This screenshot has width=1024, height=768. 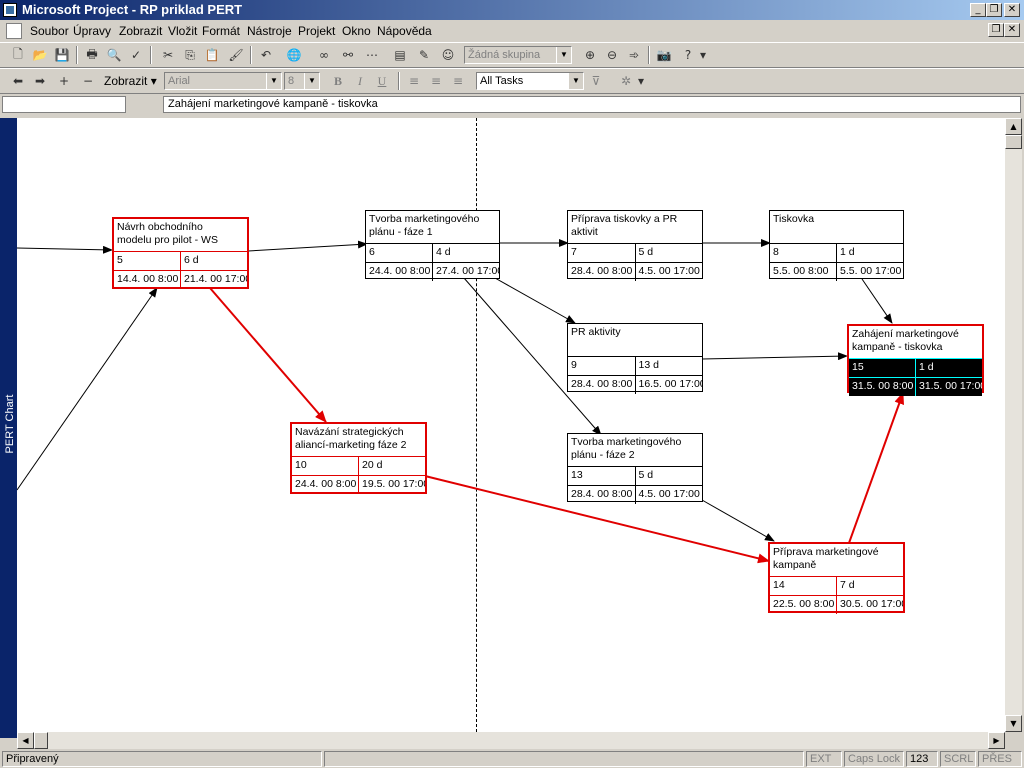 I want to click on hyperlink-icon: 🌐, so click(x=294, y=55).